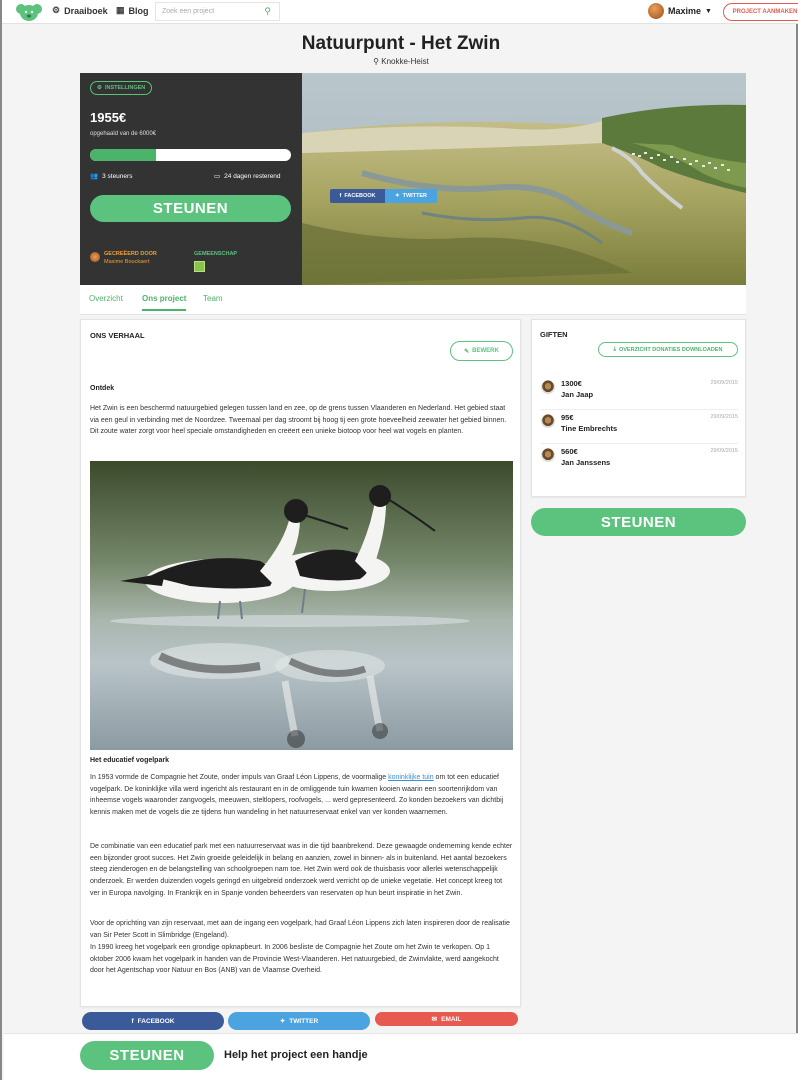 Image resolution: width=798 pixels, height=1080 pixels. What do you see at coordinates (130, 254) in the screenshot?
I see `created-by-label: GECREËERD DOOR` at bounding box center [130, 254].